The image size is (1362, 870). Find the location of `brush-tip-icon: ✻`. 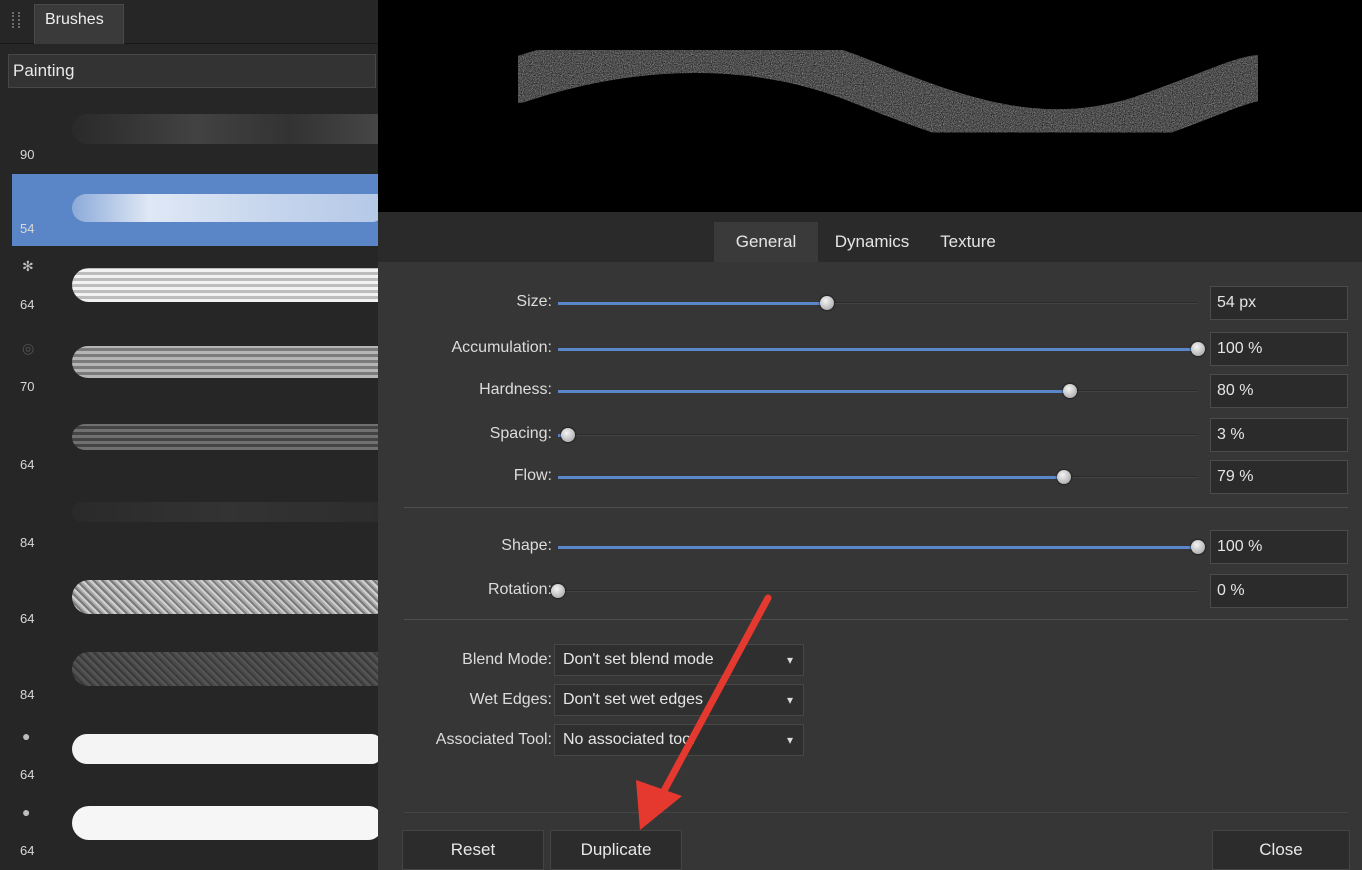

brush-tip-icon: ✻ is located at coordinates (28, 266).